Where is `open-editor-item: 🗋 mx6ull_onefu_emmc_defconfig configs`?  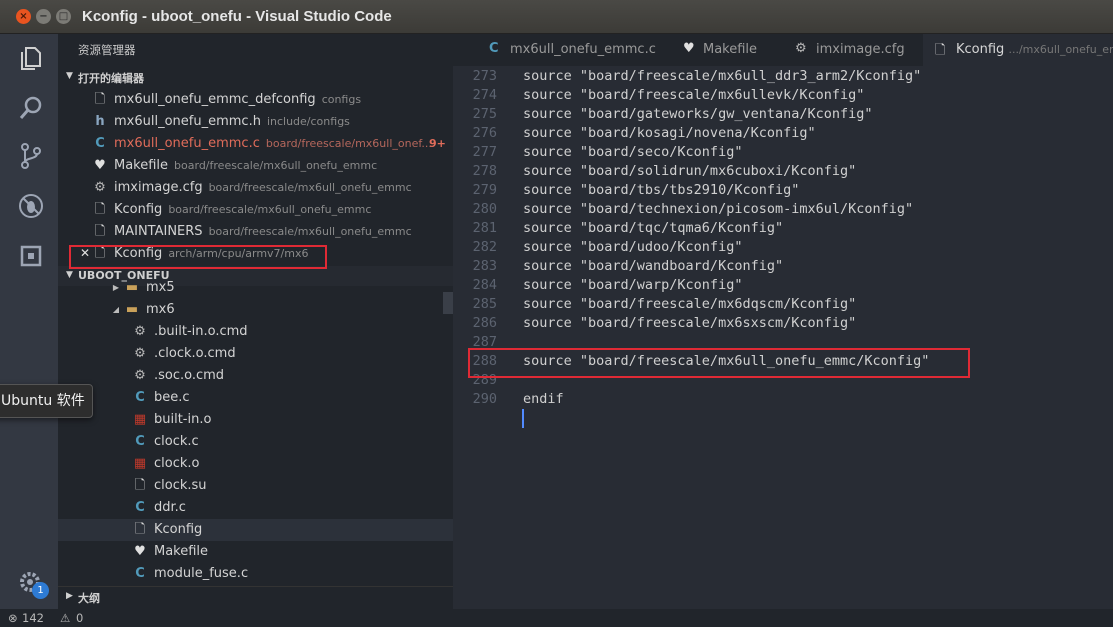 open-editor-item: 🗋 mx6ull_onefu_emmc_defconfig configs is located at coordinates (255, 100).